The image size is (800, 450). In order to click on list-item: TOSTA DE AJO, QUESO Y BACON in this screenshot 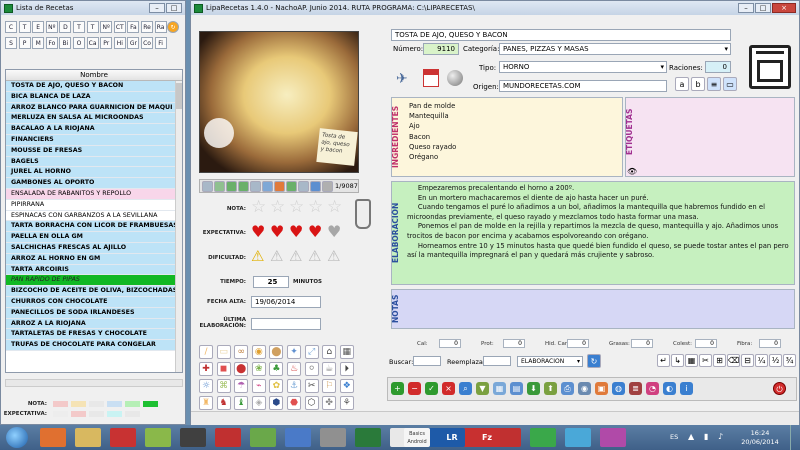, I will do `click(94, 86)`.